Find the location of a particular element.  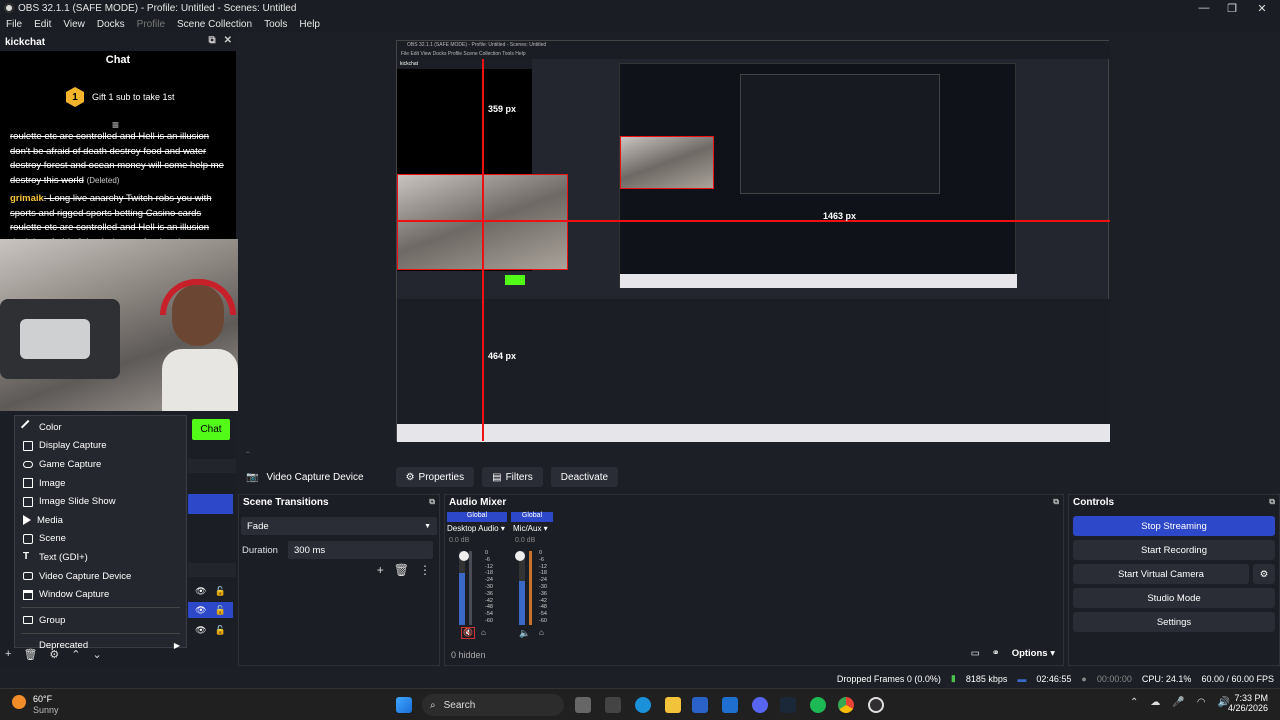

minimize-icon: — is located at coordinates (1204, 8).